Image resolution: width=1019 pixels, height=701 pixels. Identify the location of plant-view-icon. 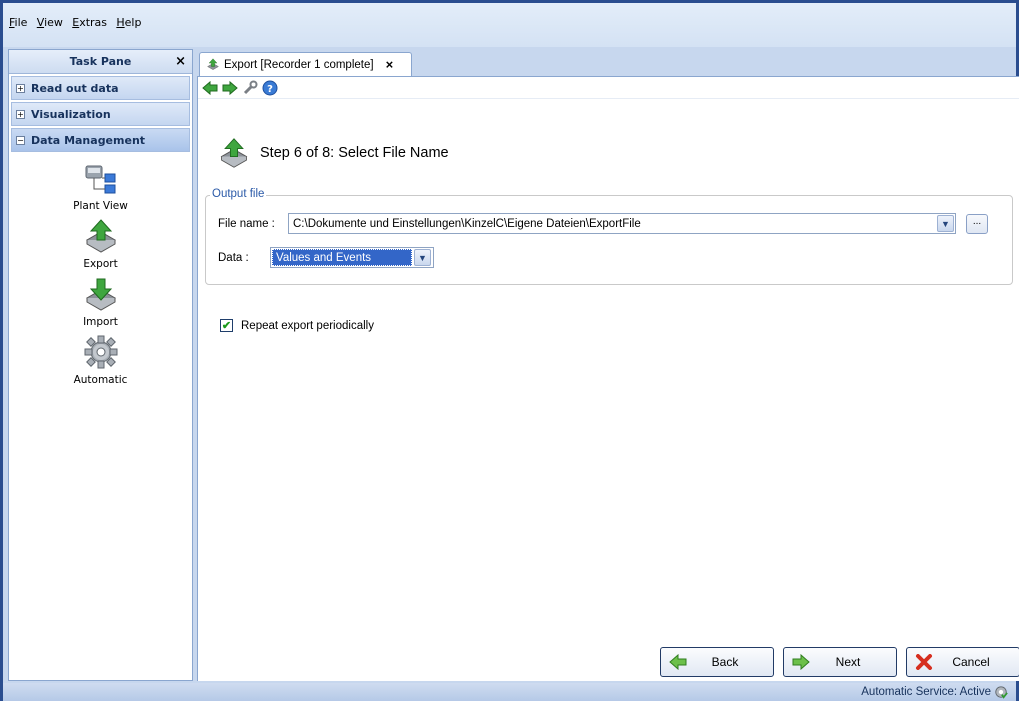
(100, 179).